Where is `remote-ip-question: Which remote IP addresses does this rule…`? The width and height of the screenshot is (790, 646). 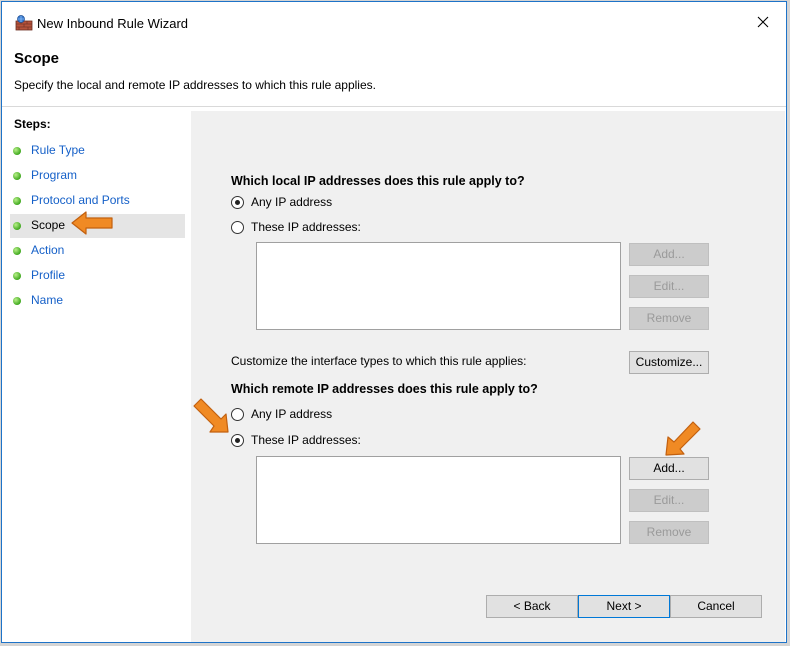
remote-ip-question: Which remote IP addresses does this rule… is located at coordinates (384, 389).